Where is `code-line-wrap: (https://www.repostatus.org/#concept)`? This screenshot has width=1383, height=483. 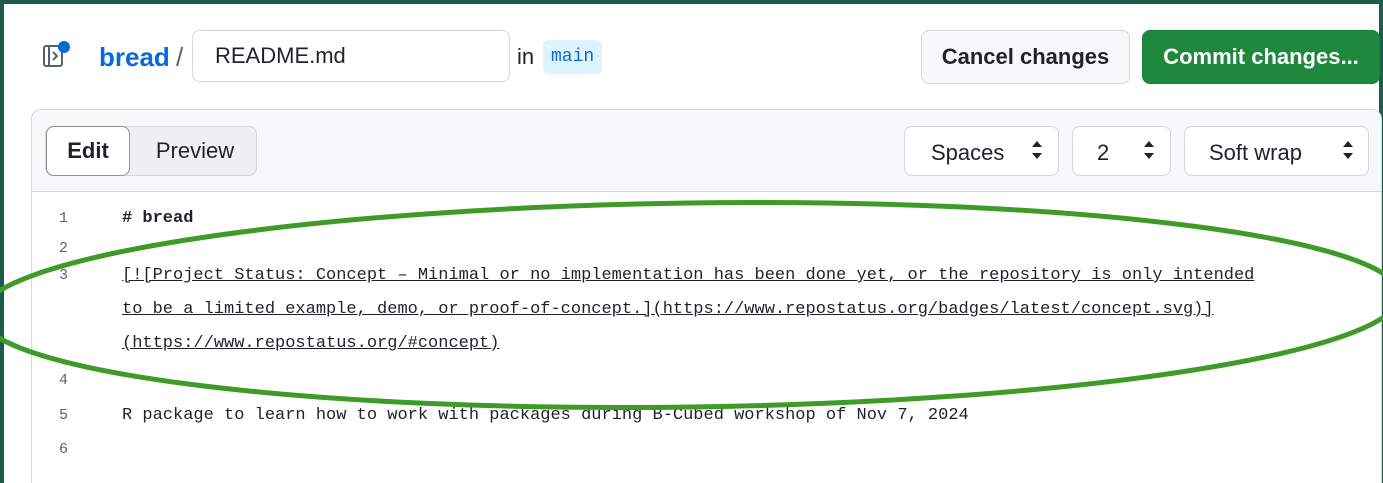 code-line-wrap: (https://www.repostatus.org/#concept) is located at coordinates (706, 354).